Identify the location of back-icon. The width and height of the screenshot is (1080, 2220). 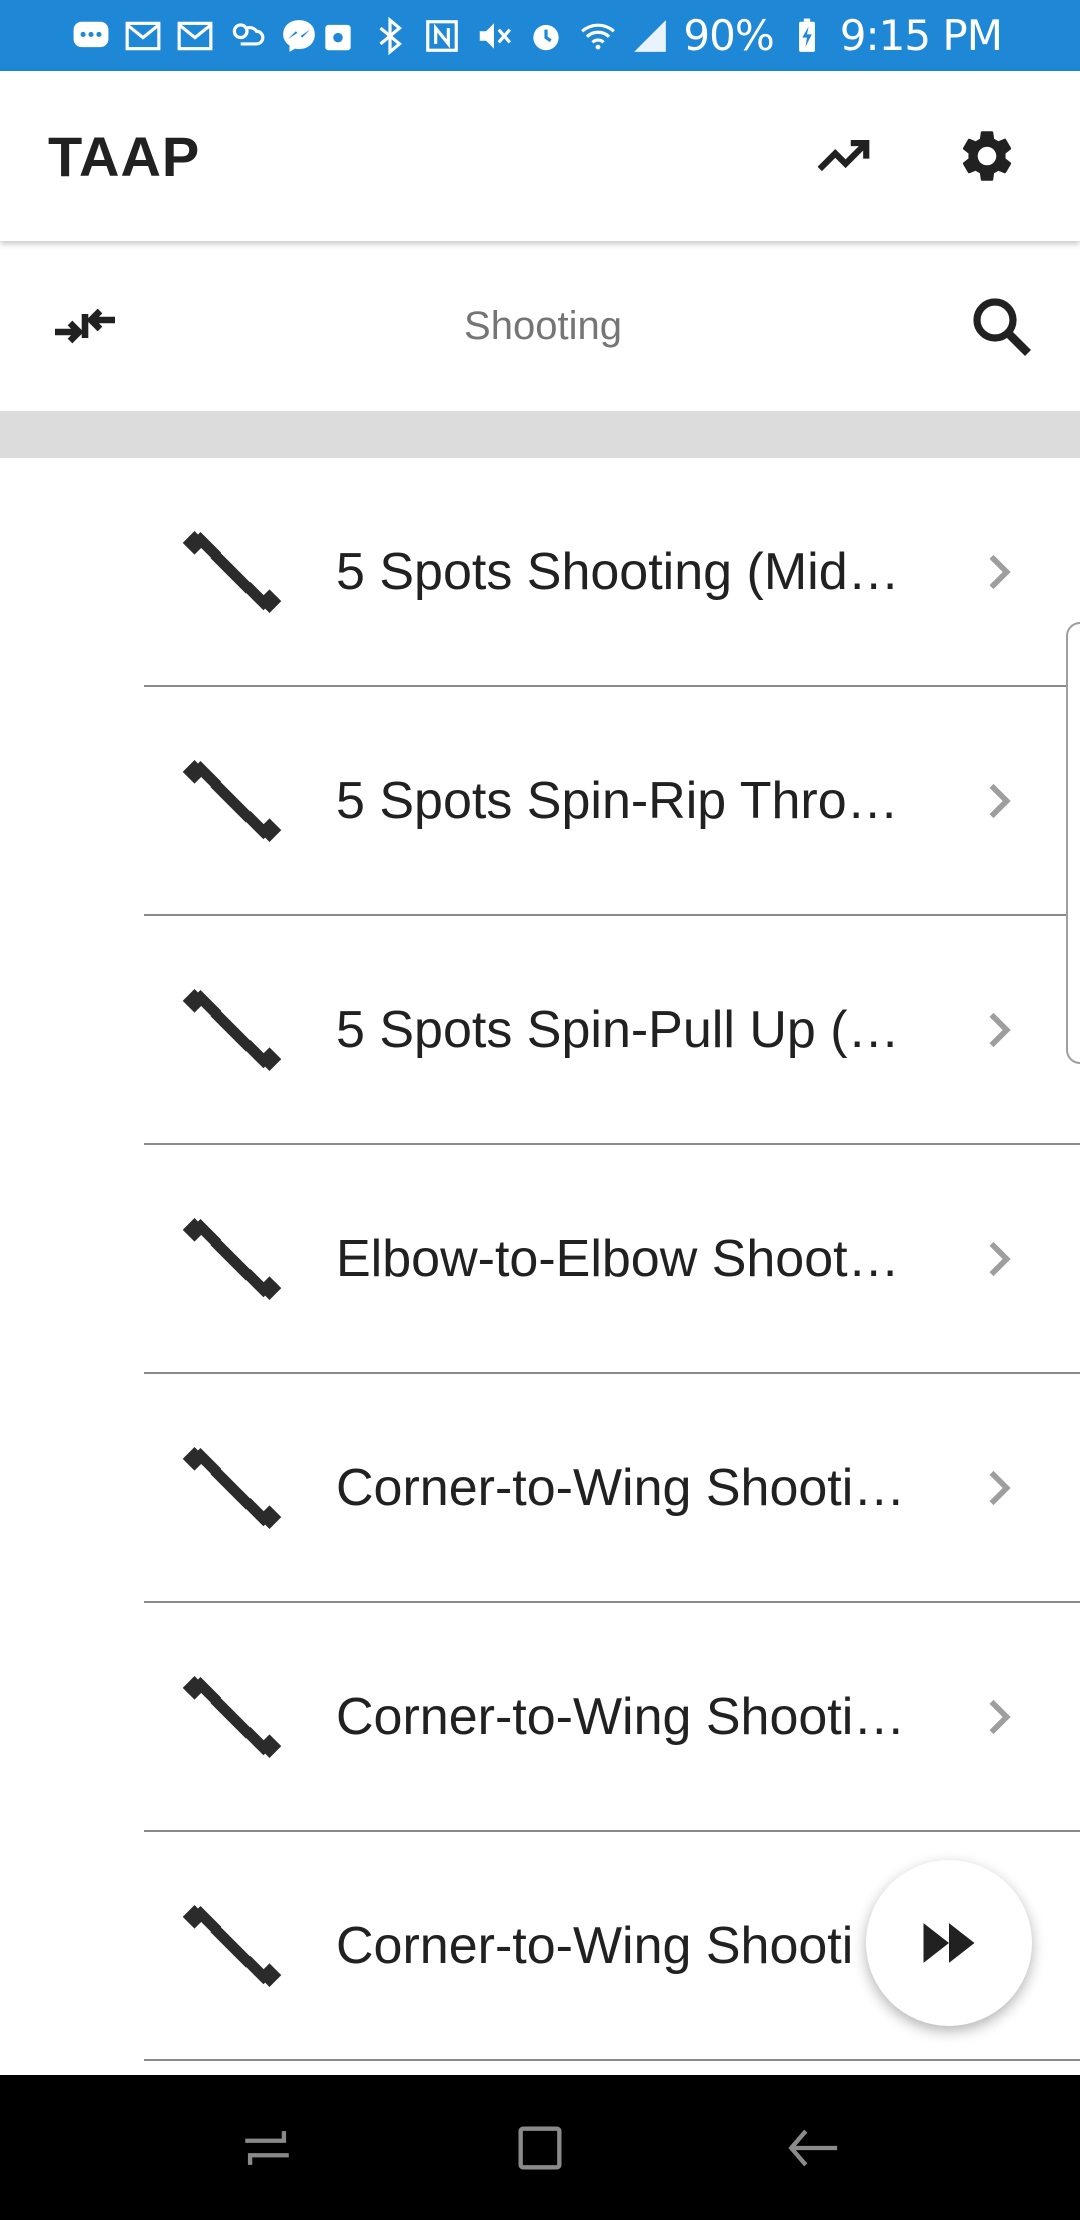
(813, 2147).